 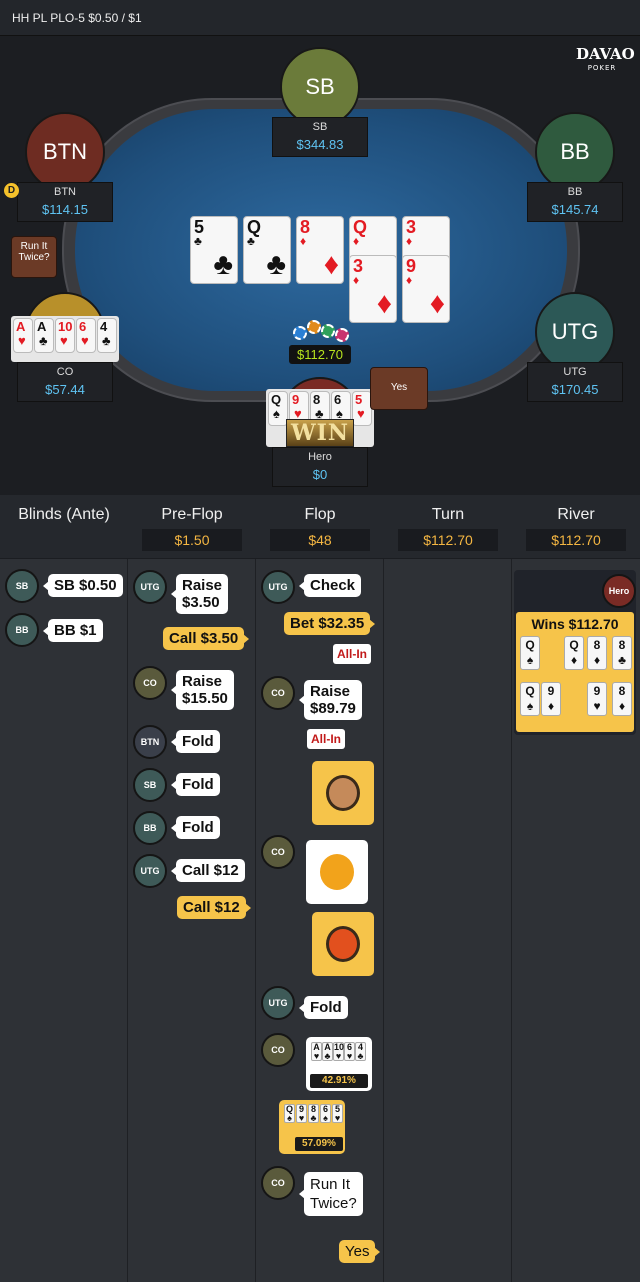 I want to click on hero-equity-card: 9 ♥, so click(x=301, y=1113).